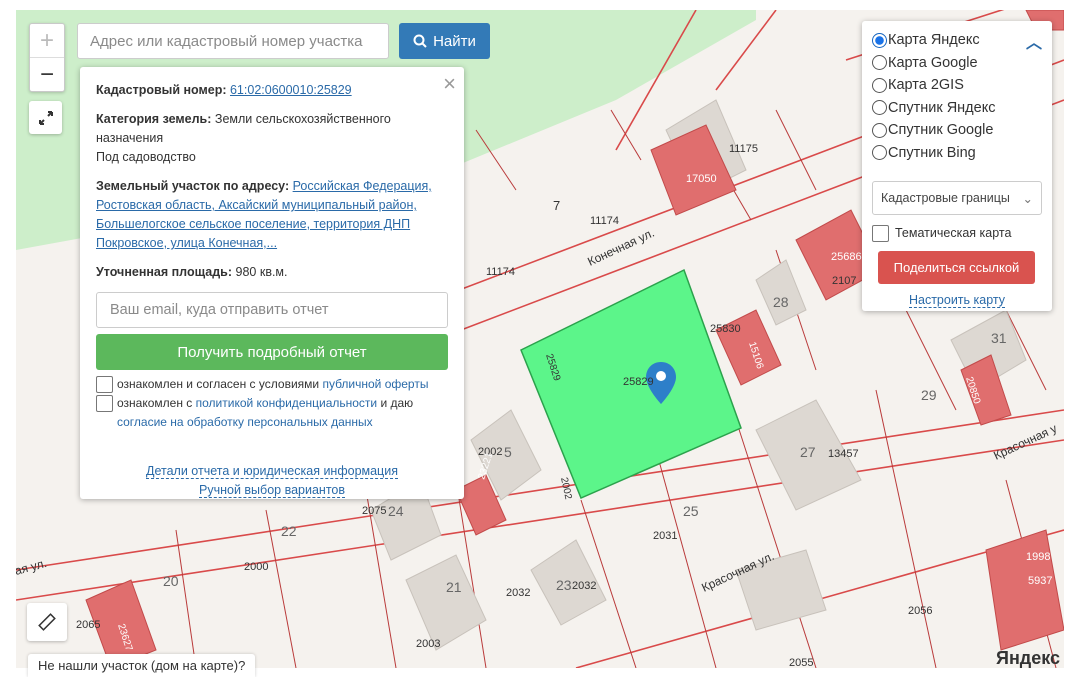  I want to click on map-label: 11175, so click(743, 149).